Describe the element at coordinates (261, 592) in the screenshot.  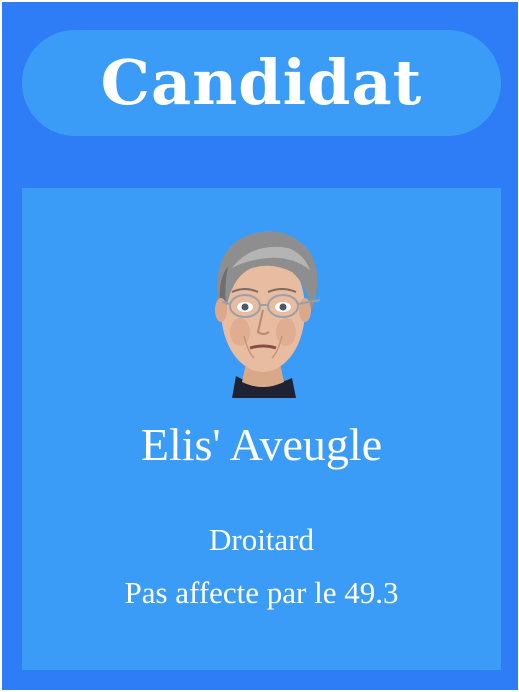
I see `candidate-trait: Pas affecte par le 49.3` at that location.